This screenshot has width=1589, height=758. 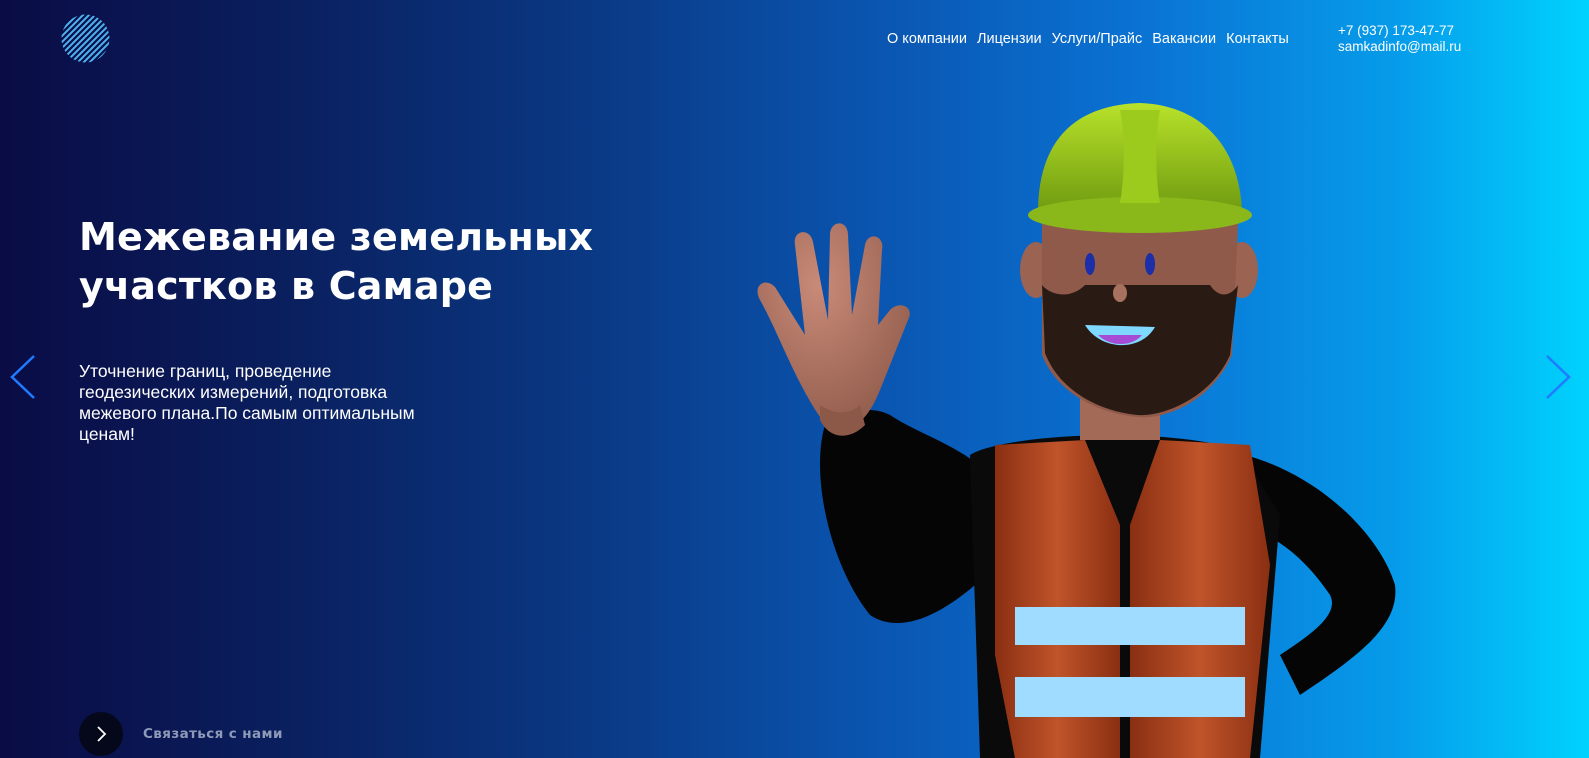 What do you see at coordinates (213, 734) in the screenshot?
I see `cta-label: Связаться с нами` at bounding box center [213, 734].